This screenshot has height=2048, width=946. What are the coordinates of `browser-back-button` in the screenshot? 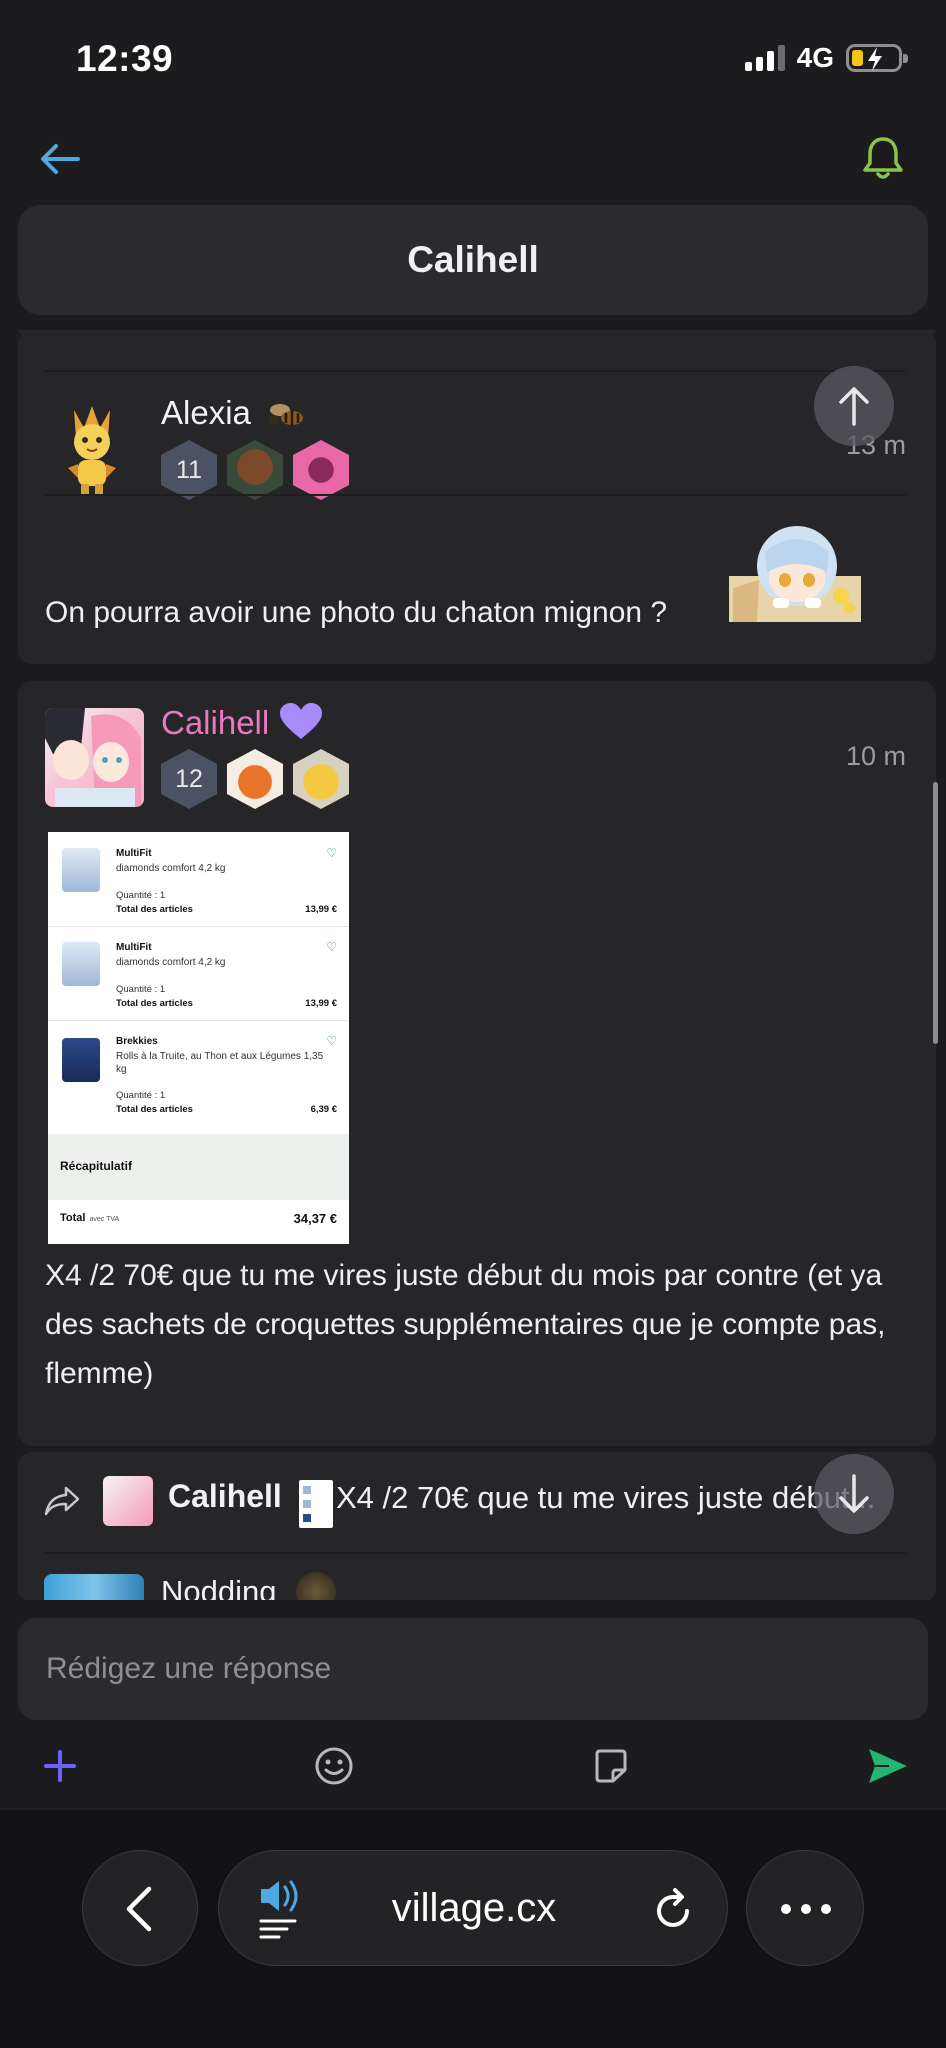 It's located at (140, 1908).